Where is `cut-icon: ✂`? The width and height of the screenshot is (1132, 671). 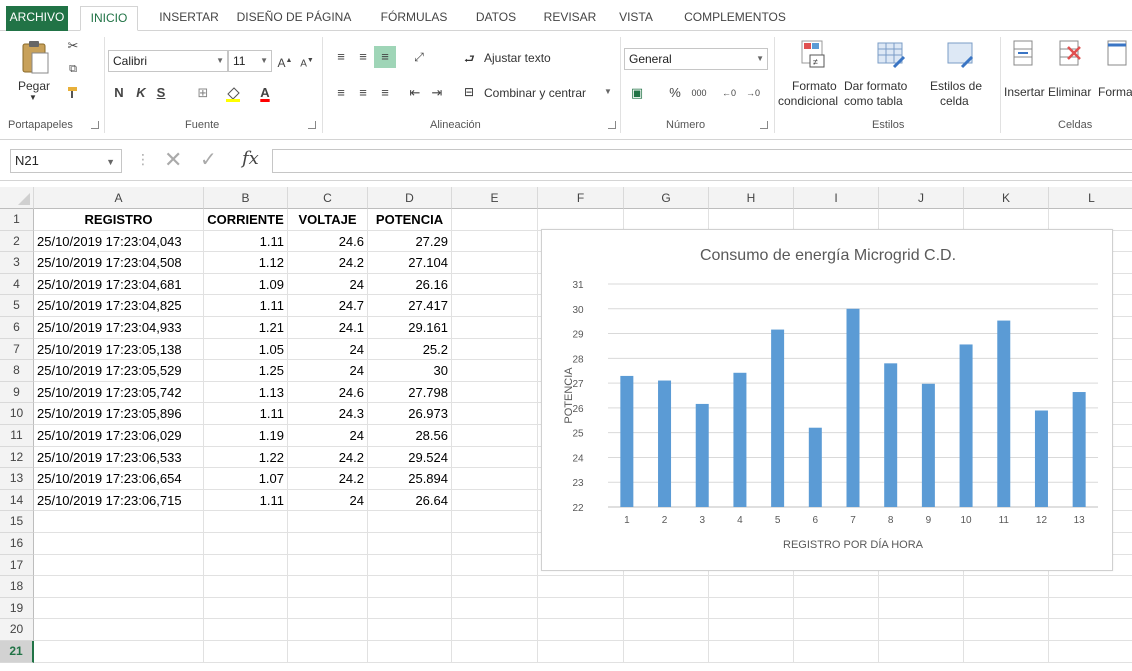
cut-icon: ✂ is located at coordinates (73, 46).